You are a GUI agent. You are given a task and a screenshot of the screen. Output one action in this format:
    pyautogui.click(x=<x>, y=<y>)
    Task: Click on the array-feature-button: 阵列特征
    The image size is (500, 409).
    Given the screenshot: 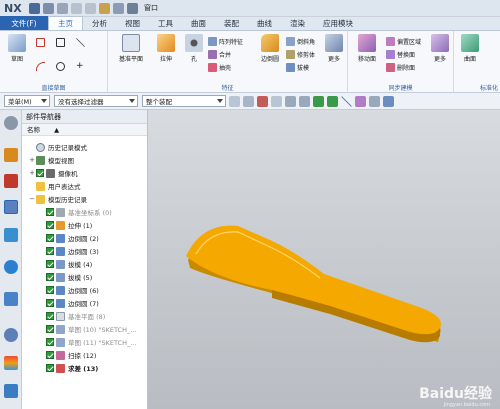 What is the action you would take?
    pyautogui.click(x=225, y=41)
    